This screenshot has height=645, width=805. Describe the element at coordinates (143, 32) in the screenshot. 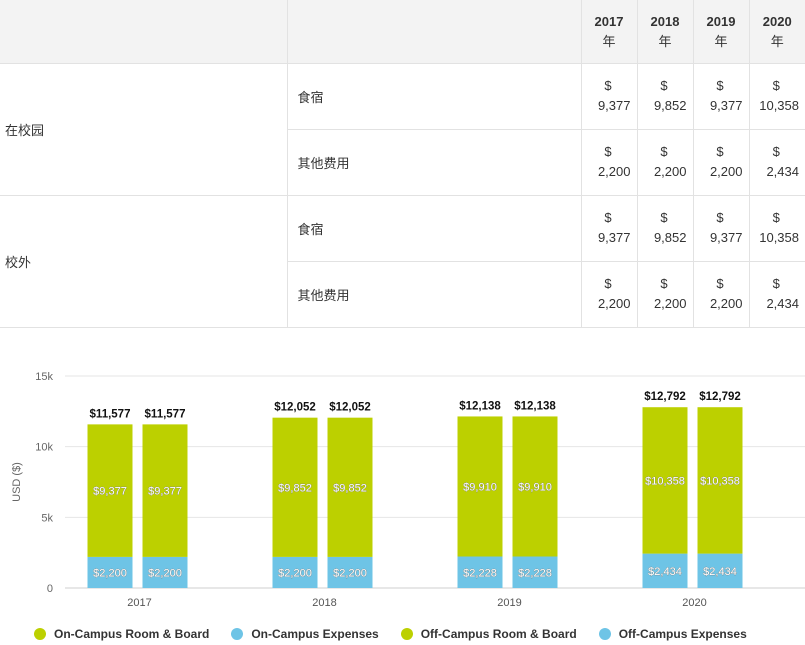

I see `header-empty-category` at that location.